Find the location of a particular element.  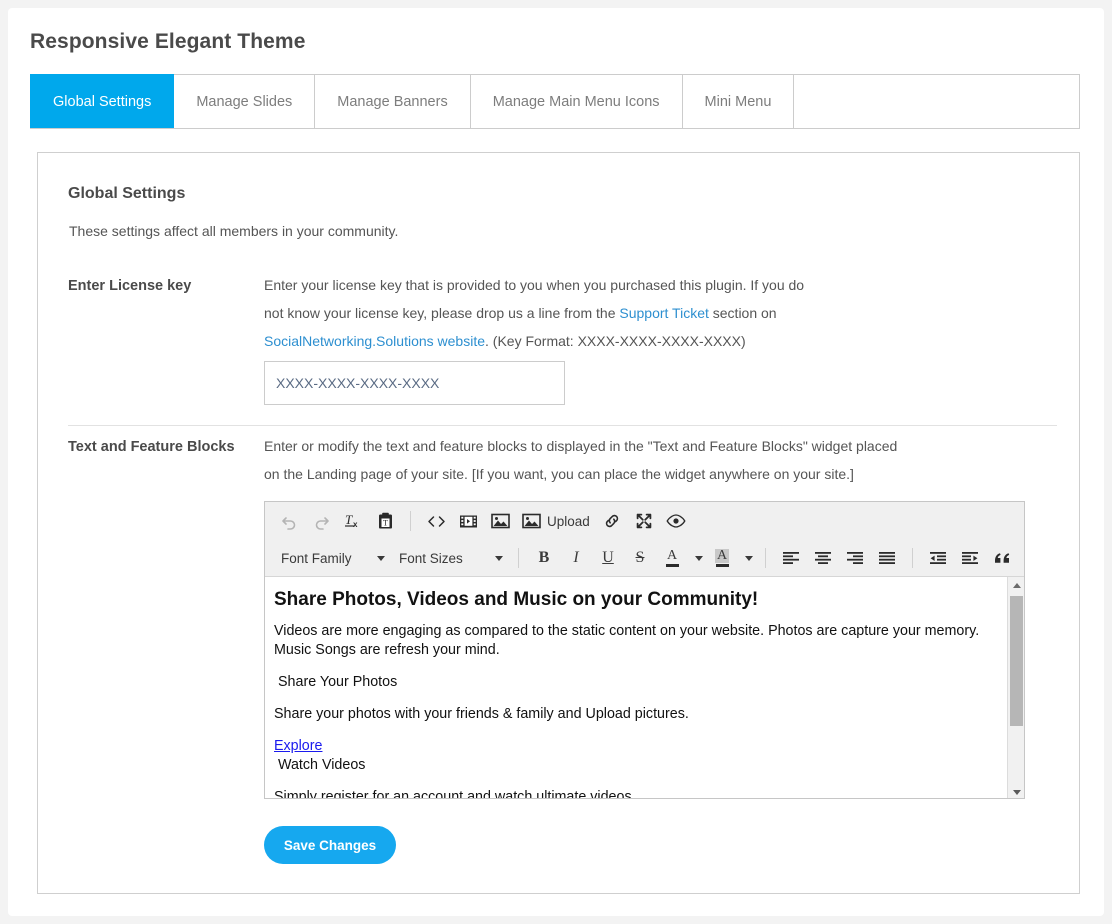

support-ticket-link: Support Ticket is located at coordinates (664, 313).